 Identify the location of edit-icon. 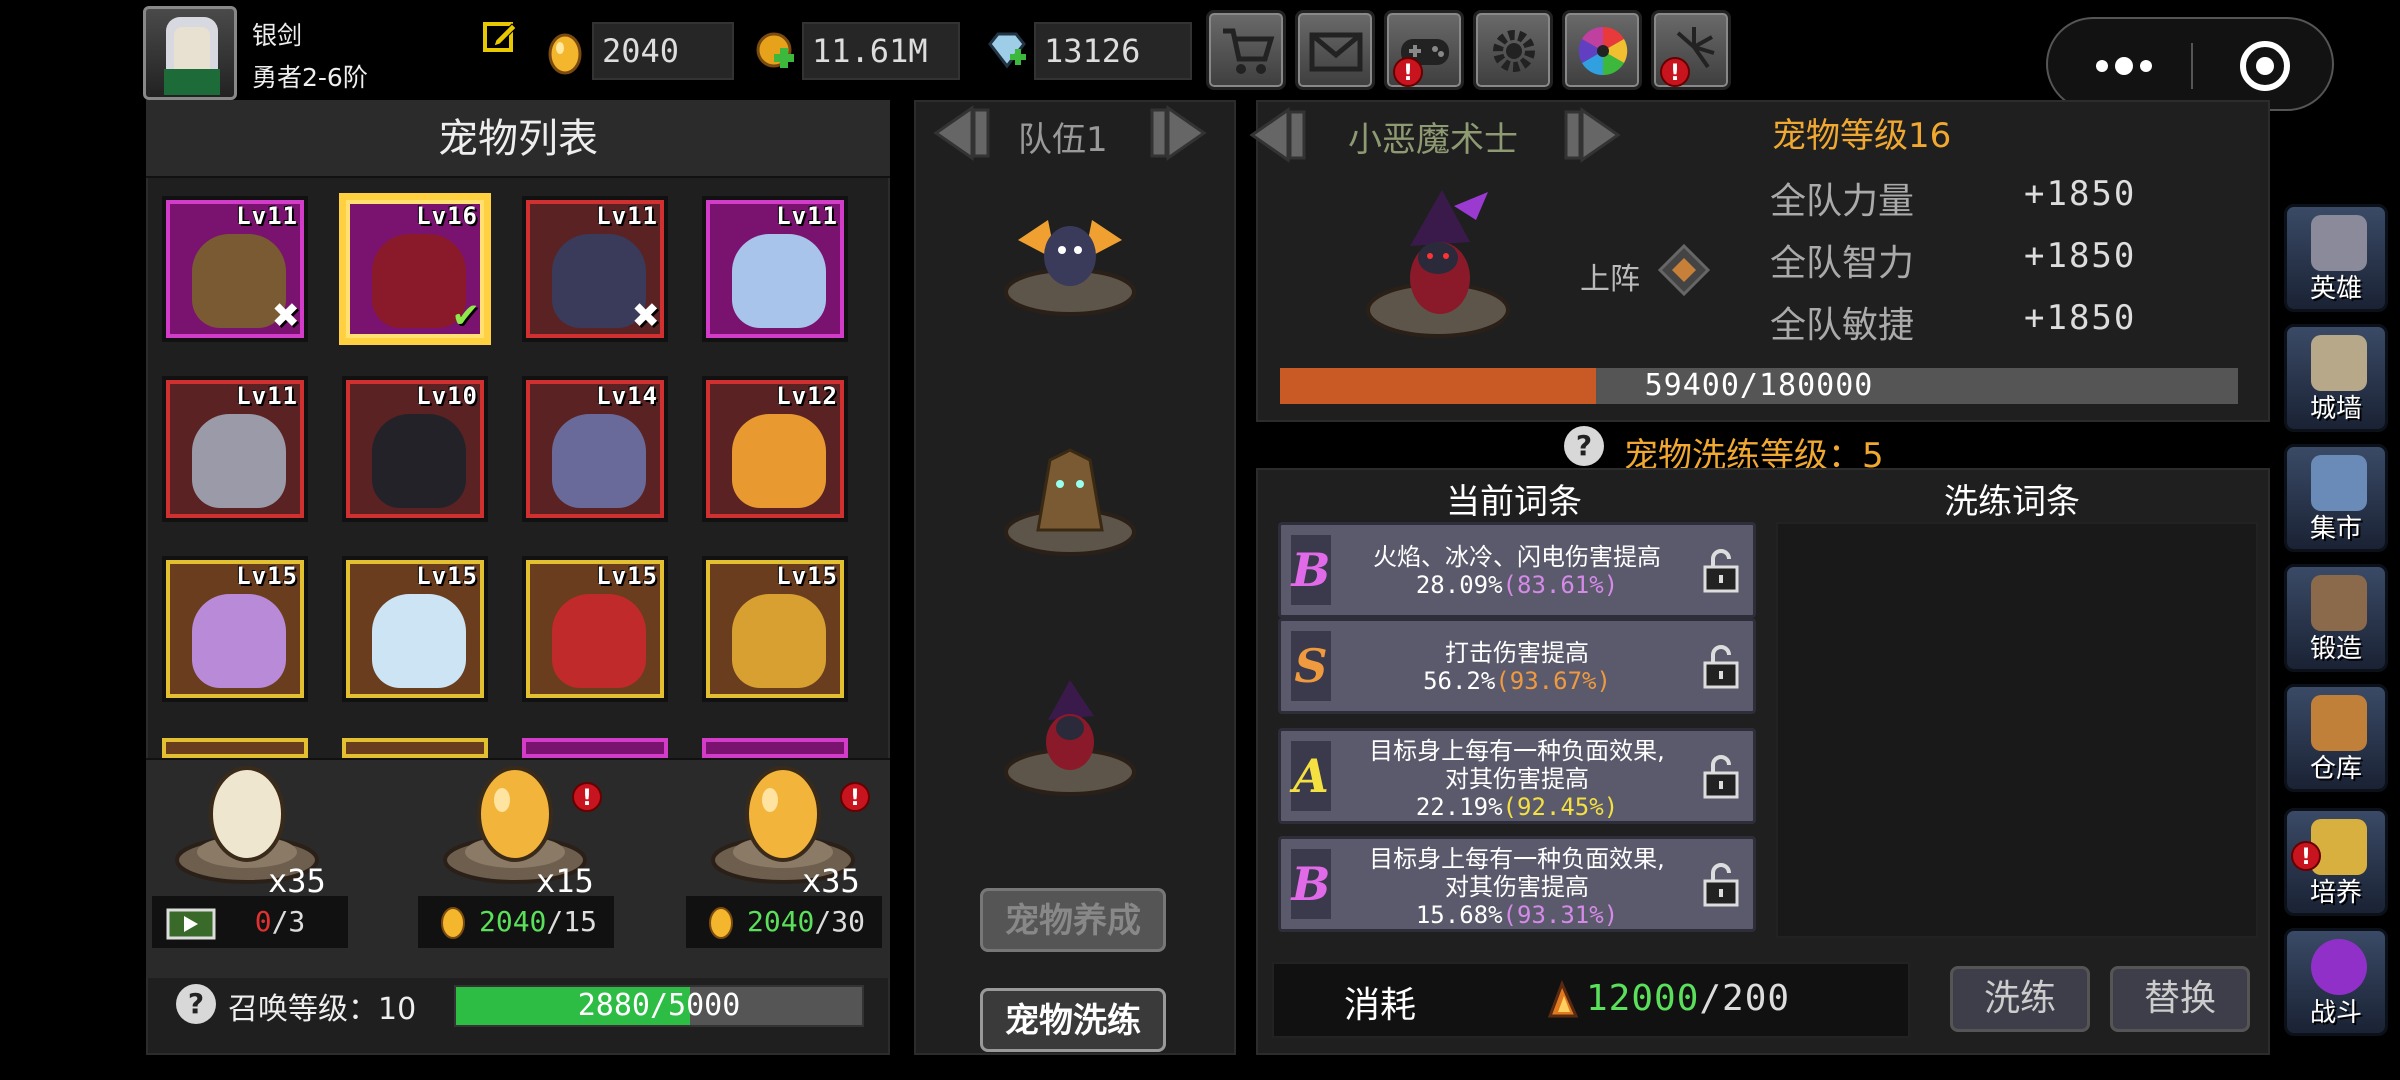
(500, 36).